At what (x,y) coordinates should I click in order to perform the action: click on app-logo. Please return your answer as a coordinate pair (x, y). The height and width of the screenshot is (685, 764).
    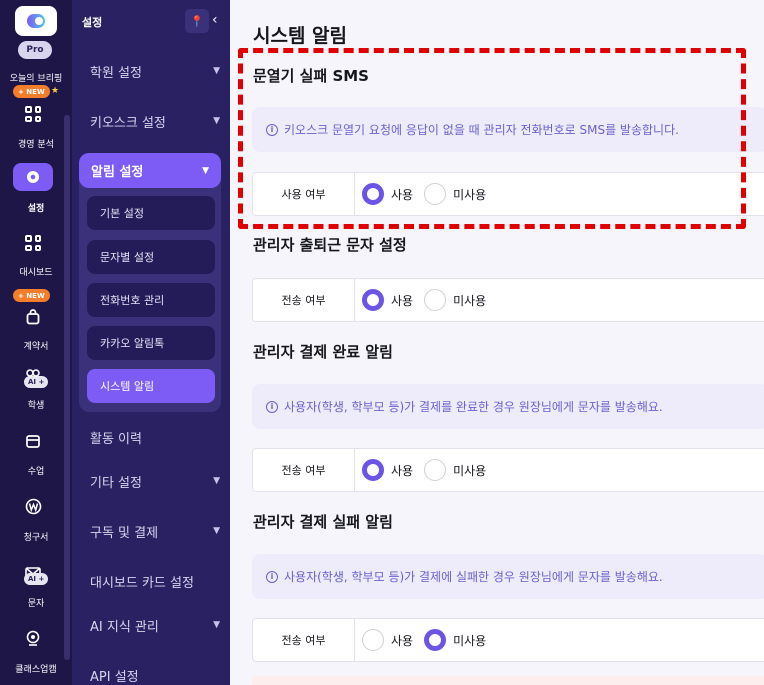
    Looking at the image, I should click on (36, 21).